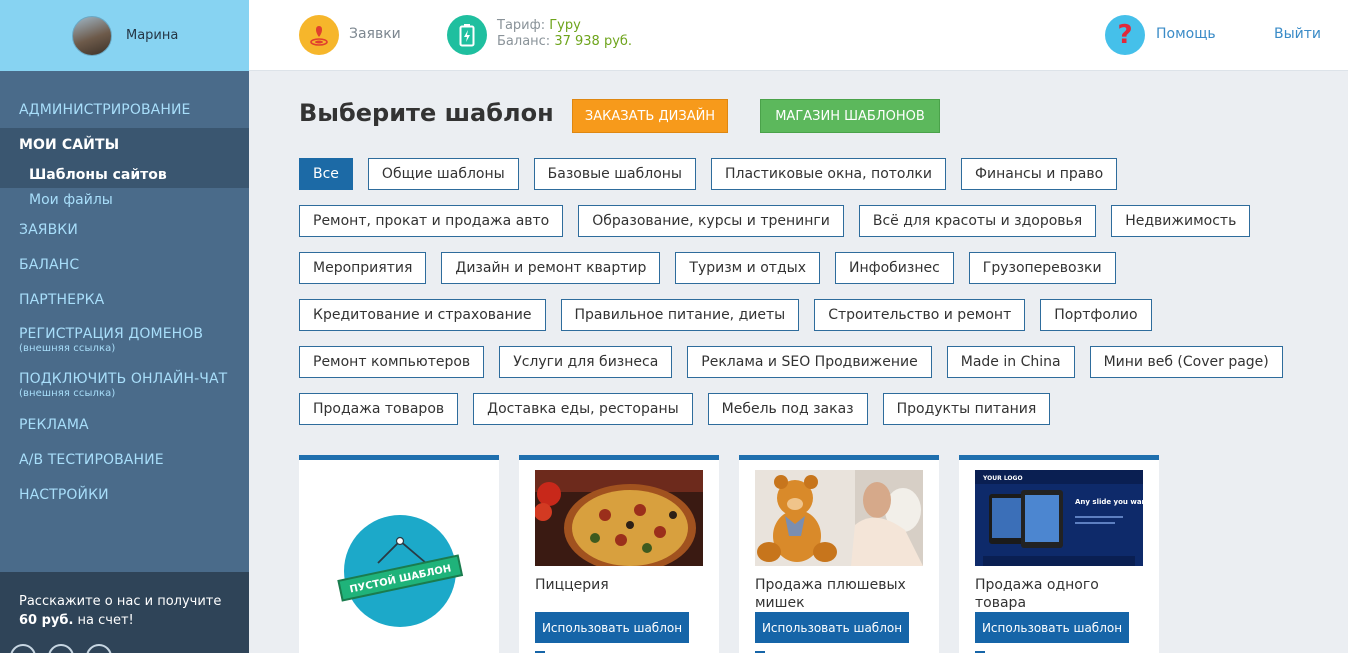  What do you see at coordinates (593, 41) in the screenshot?
I see `balance-value: 37 938 руб.` at bounding box center [593, 41].